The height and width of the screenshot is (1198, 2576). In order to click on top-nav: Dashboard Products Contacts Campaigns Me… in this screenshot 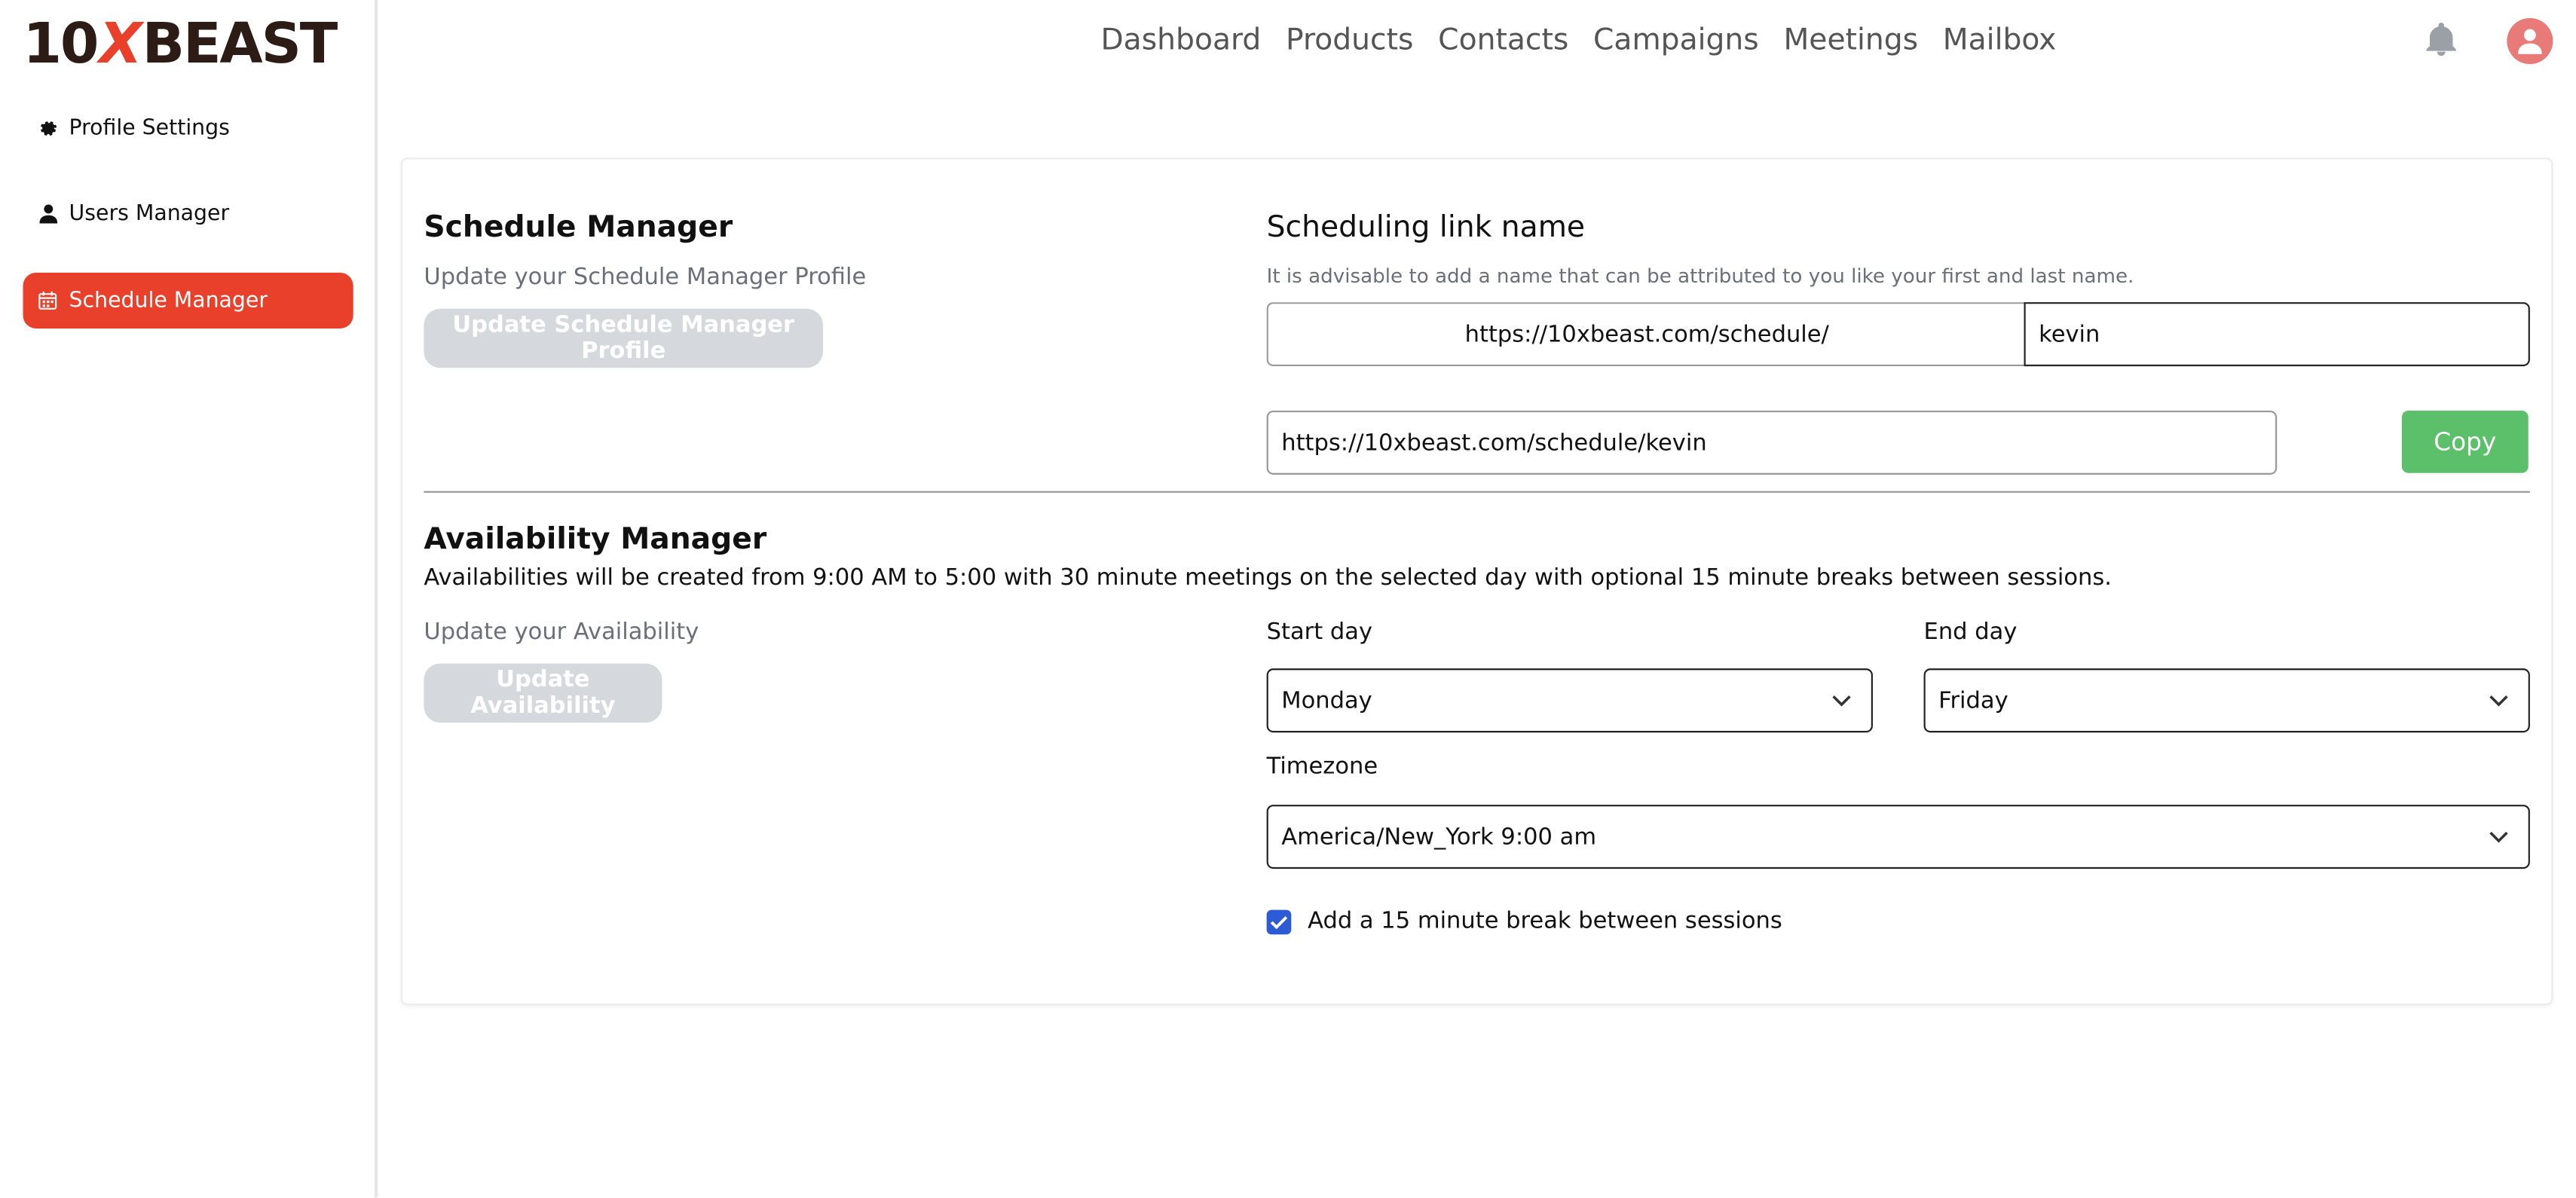, I will do `click(1591, 41)`.